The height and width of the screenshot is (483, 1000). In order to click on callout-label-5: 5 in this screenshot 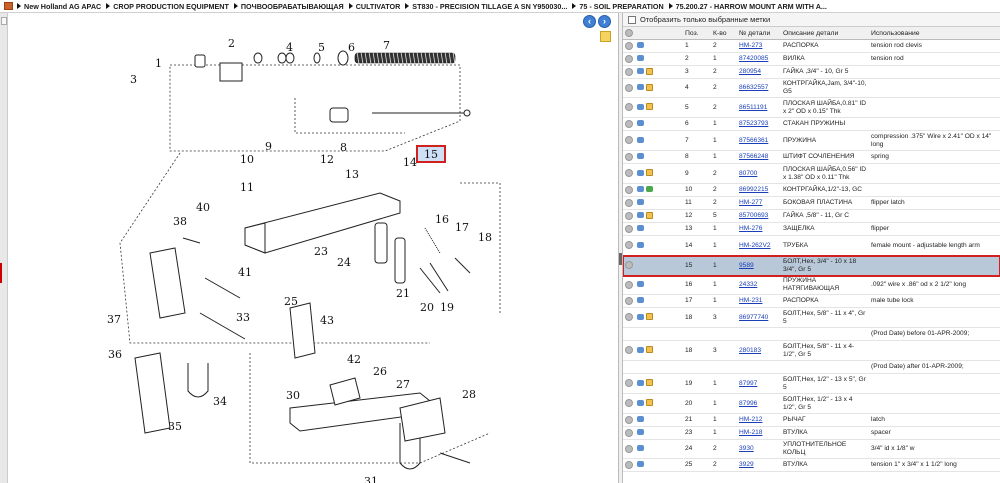, I will do `click(321, 47)`.